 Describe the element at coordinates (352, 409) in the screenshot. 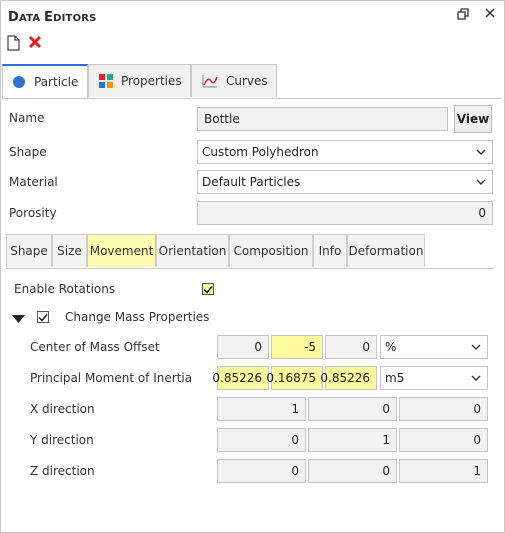

I see `x-direction-2-field: 0` at that location.